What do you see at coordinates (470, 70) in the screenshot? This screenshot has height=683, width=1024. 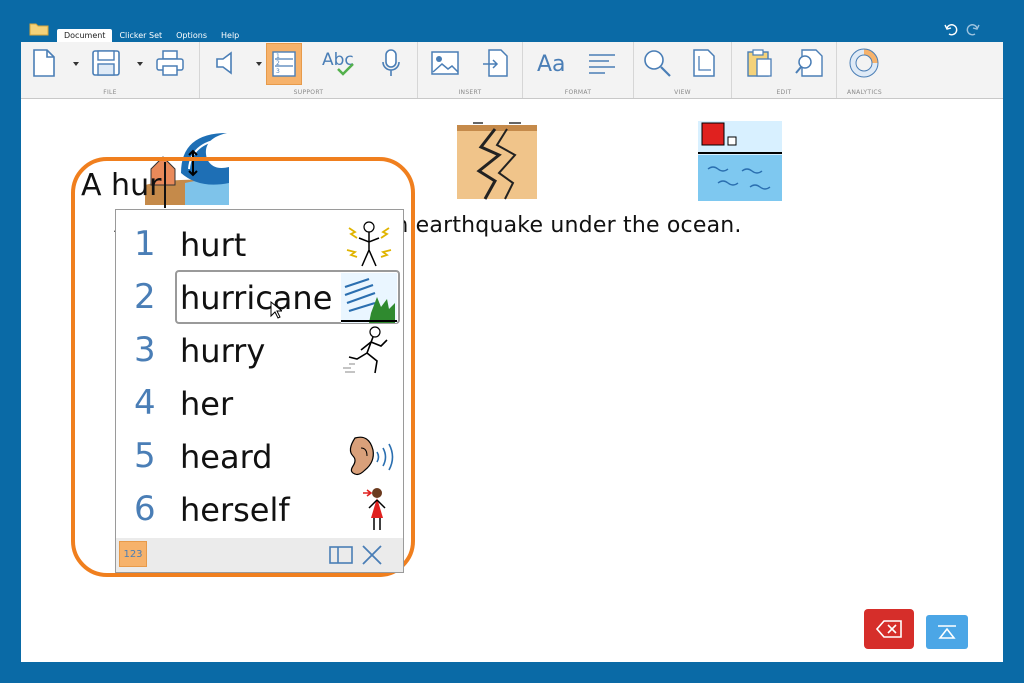 I see `group-insert: INSERT` at bounding box center [470, 70].